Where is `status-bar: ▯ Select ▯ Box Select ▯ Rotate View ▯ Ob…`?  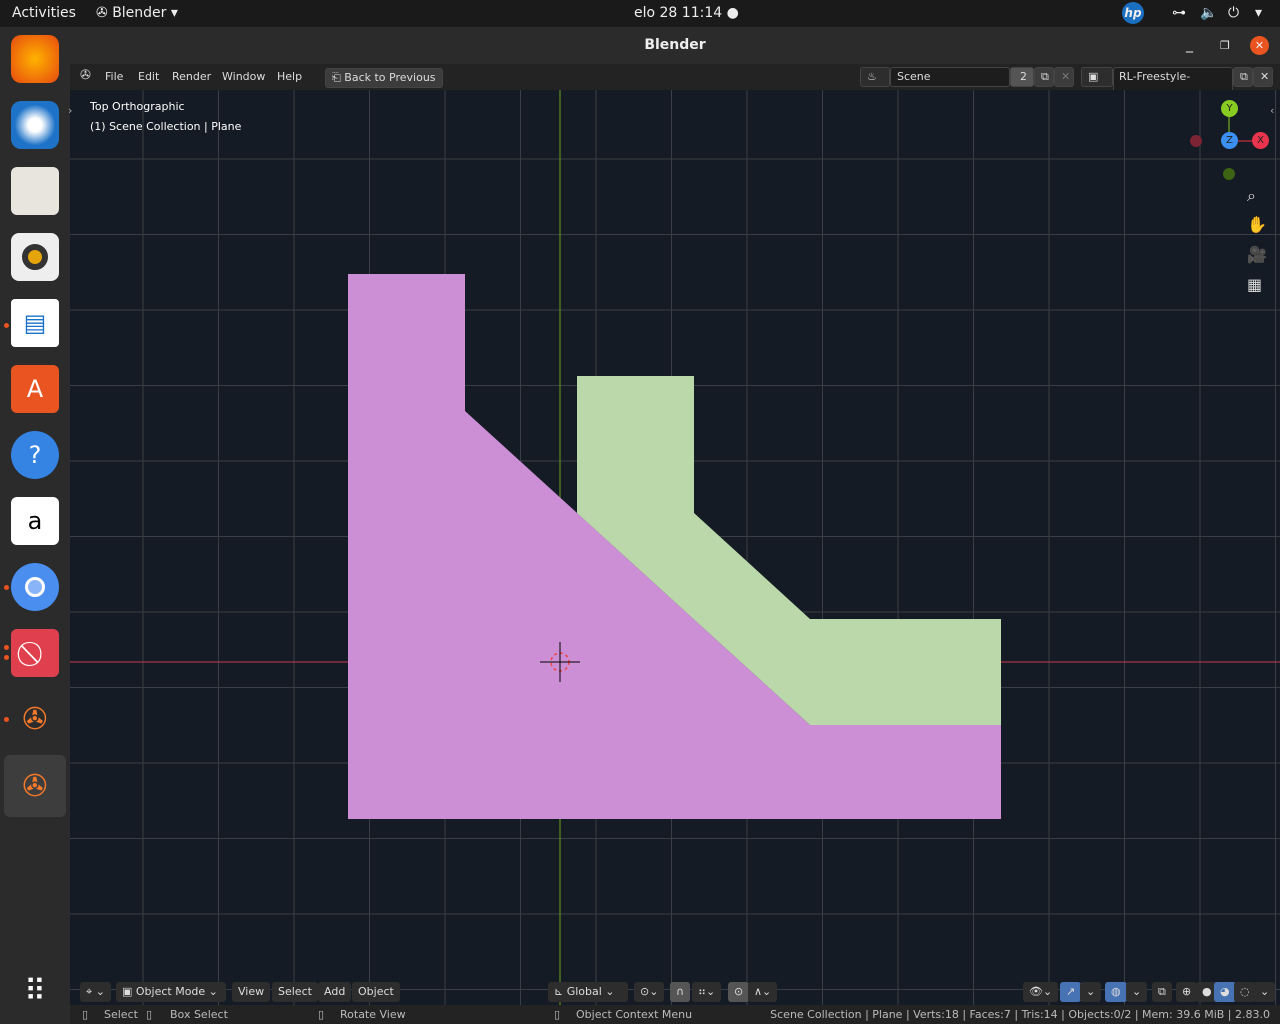
status-bar: ▯ Select ▯ Box Select ▯ Rotate View ▯ Ob… is located at coordinates (675, 1014).